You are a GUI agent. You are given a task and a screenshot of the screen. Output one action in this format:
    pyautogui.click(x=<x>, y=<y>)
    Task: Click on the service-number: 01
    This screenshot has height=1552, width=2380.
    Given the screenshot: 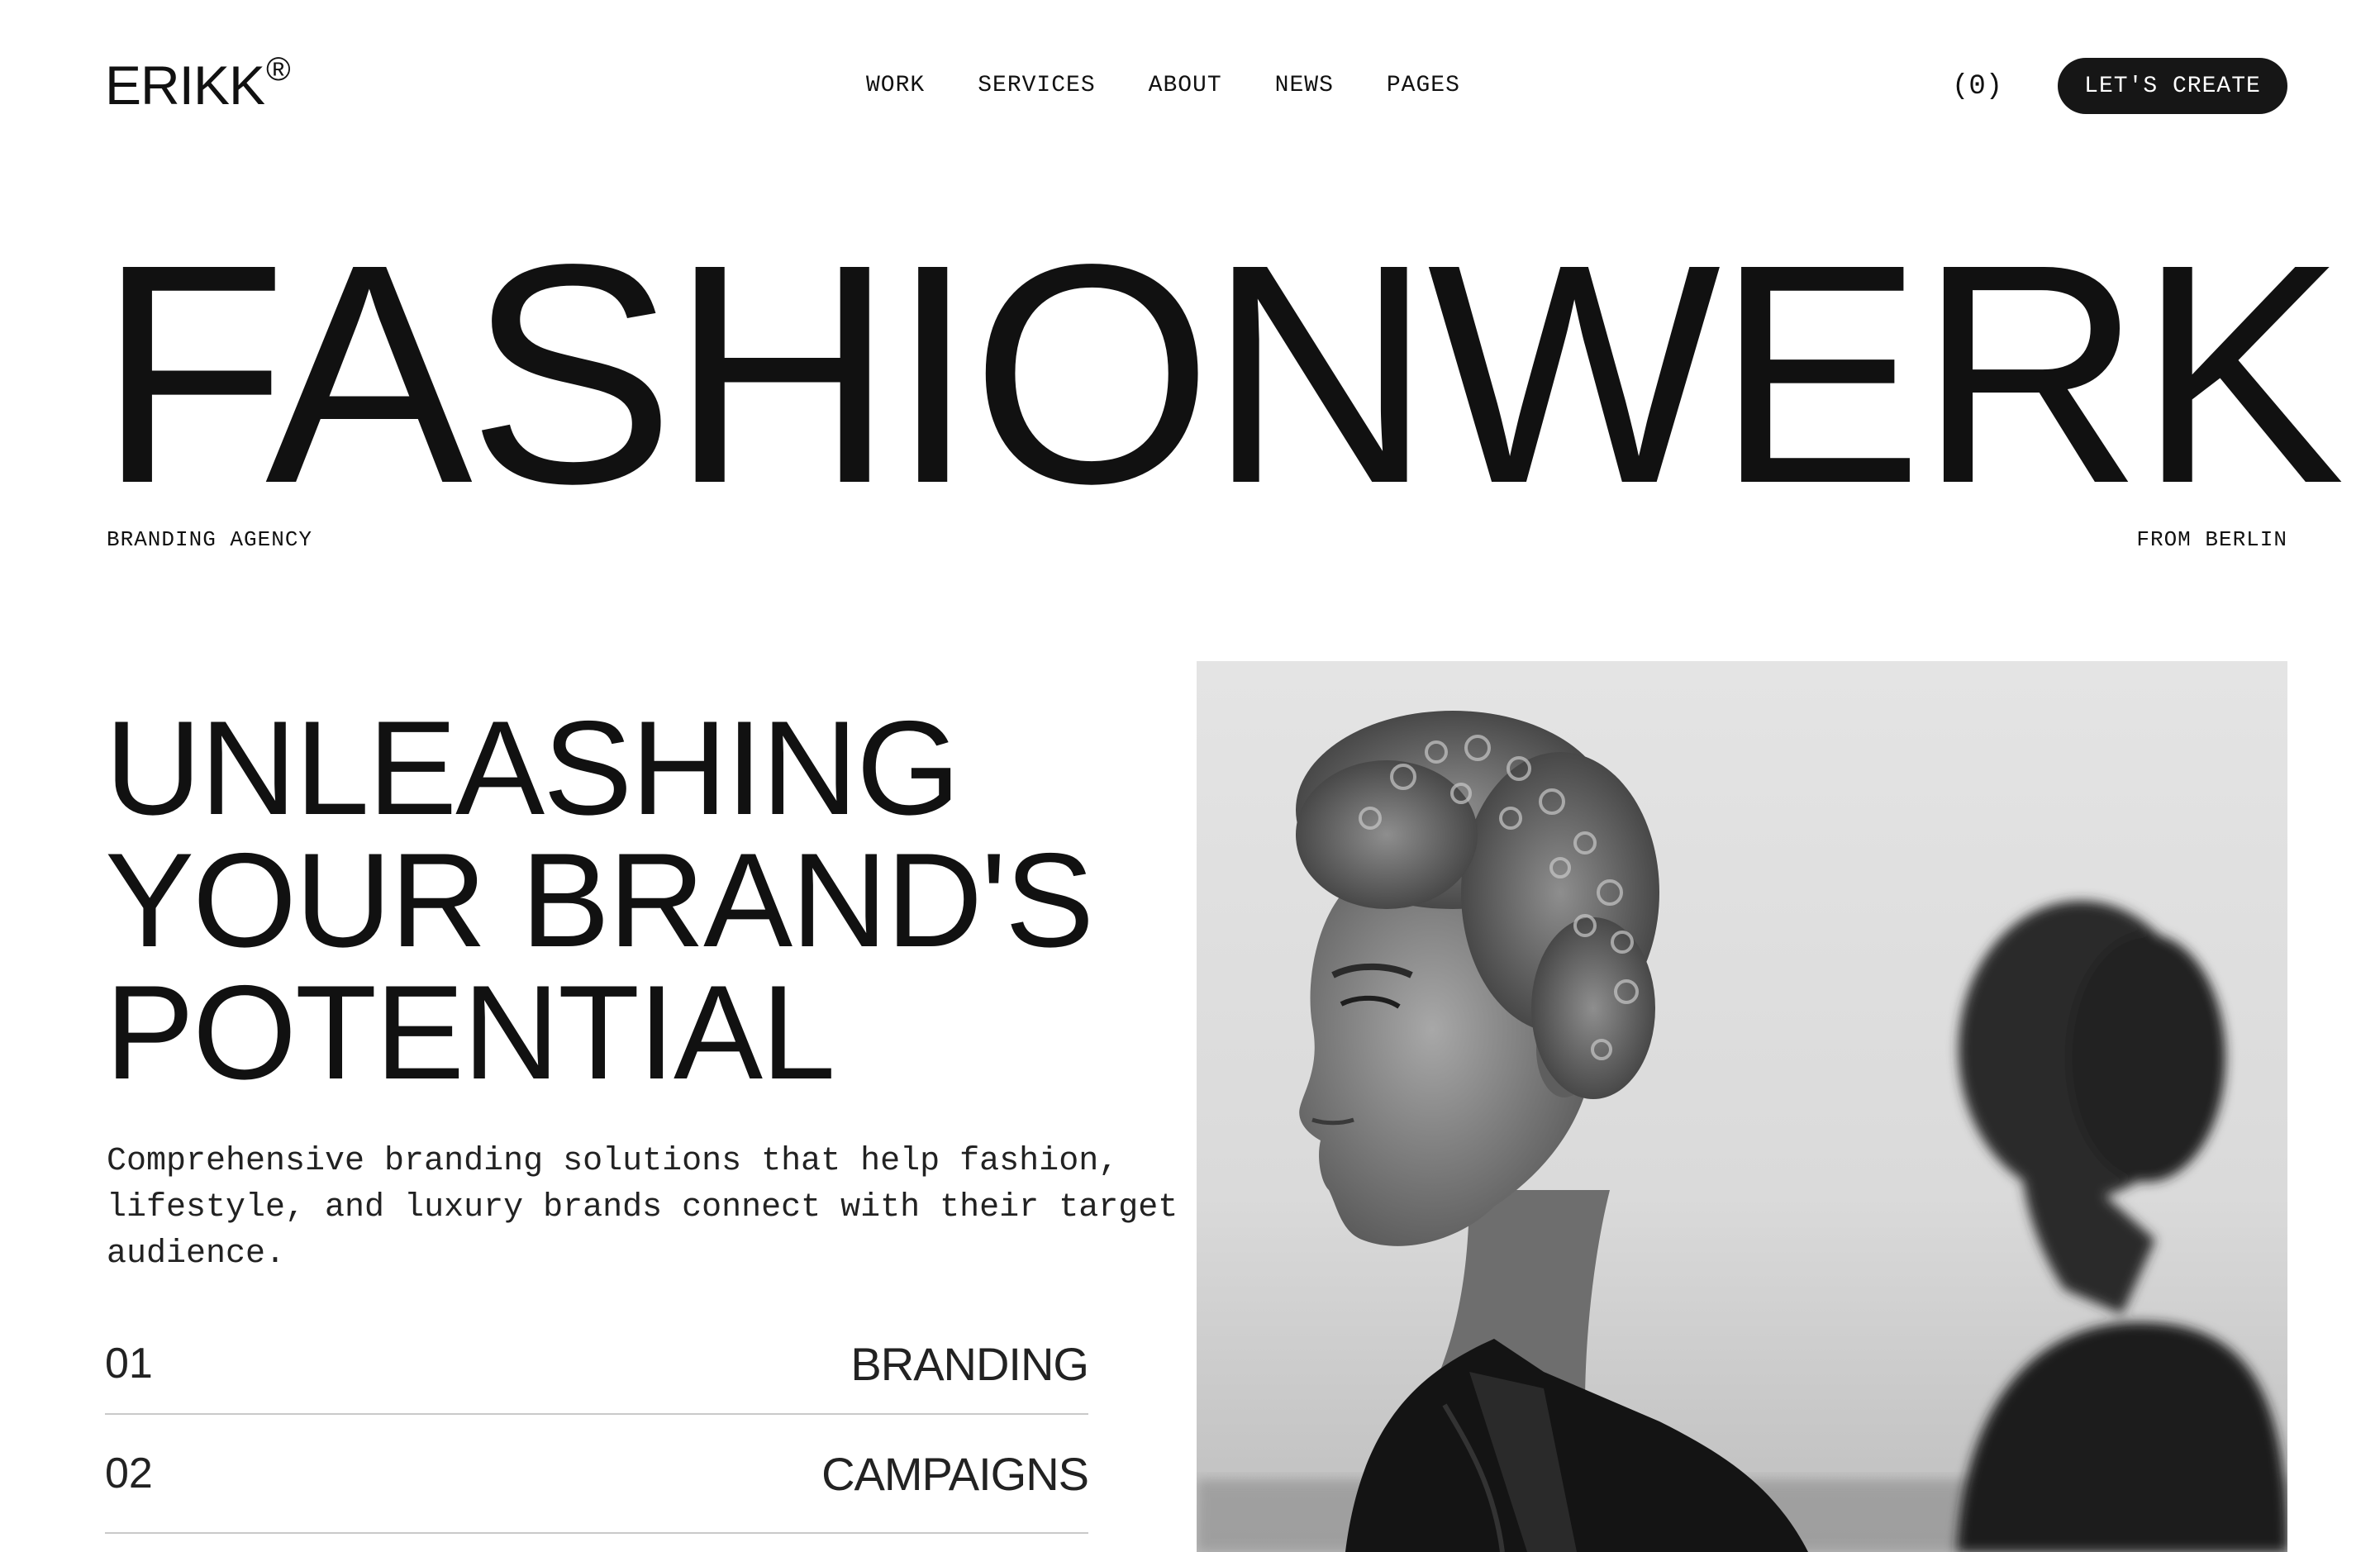 What is the action you would take?
    pyautogui.click(x=129, y=1364)
    